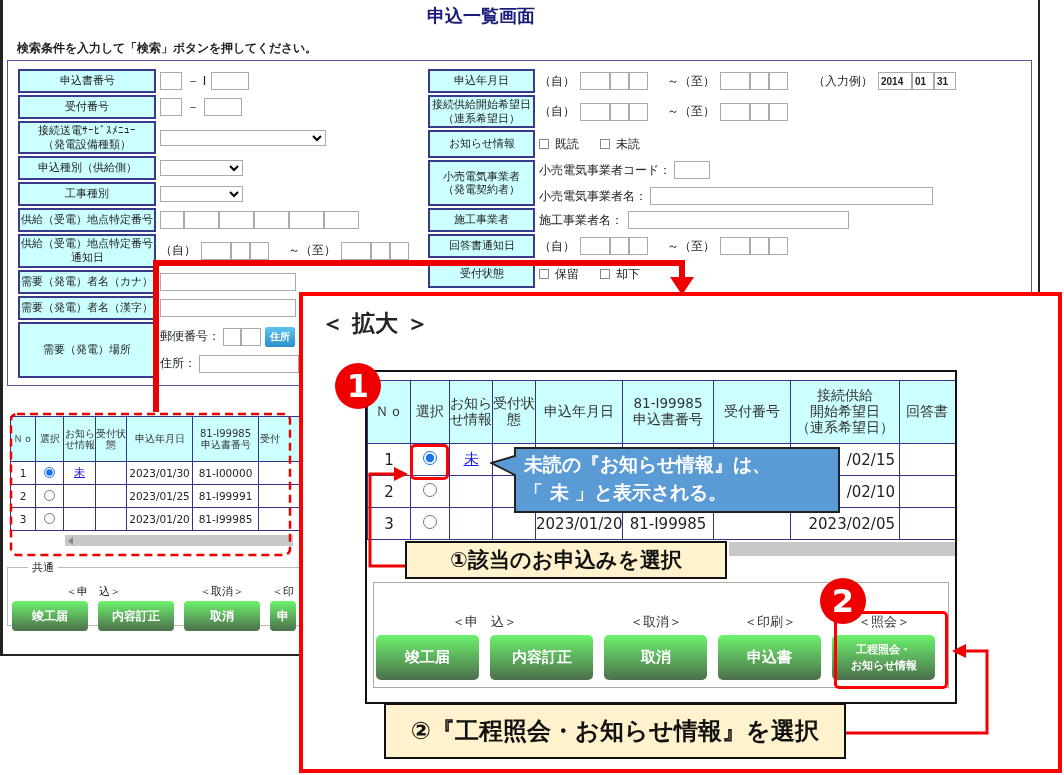 Image resolution: width=1064 pixels, height=775 pixels. What do you see at coordinates (481, 144) in the screenshot?
I see `field-label: お知らせ情報` at bounding box center [481, 144].